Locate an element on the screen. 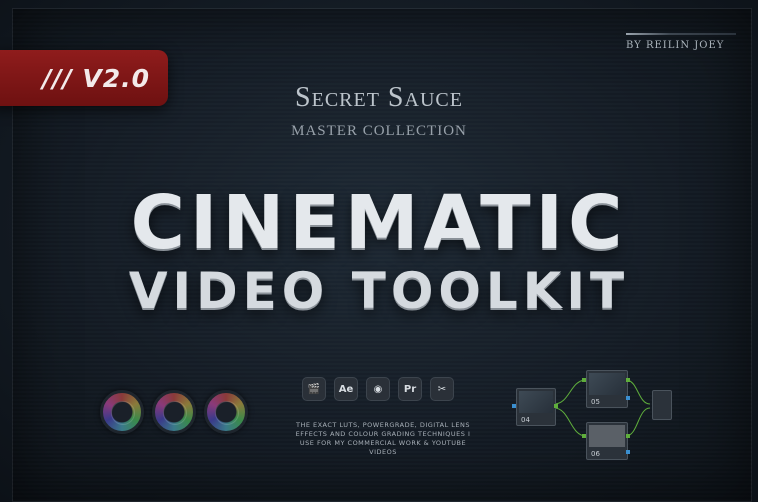 The width and height of the screenshot is (758, 502). top-divider is located at coordinates (681, 34).